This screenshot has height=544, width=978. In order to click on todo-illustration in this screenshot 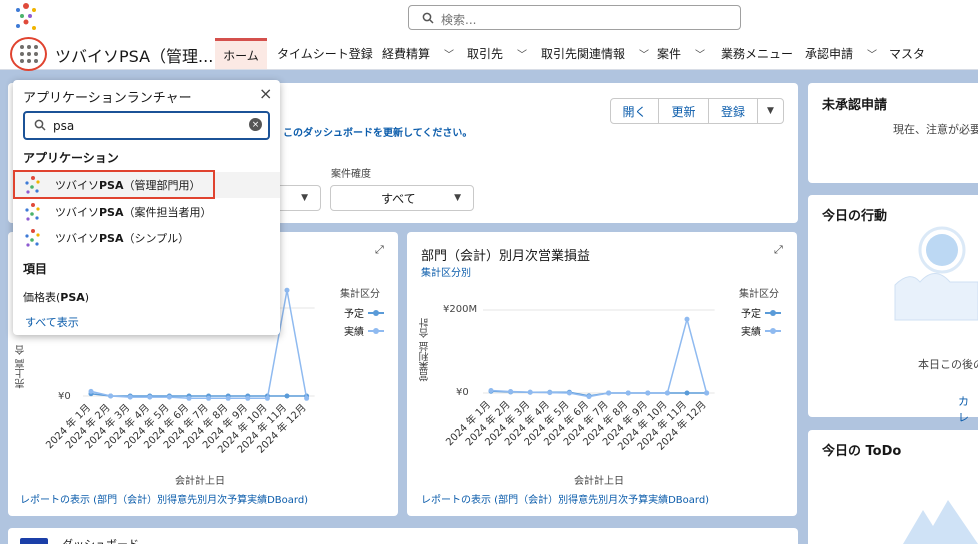, I will do `click(940, 522)`.